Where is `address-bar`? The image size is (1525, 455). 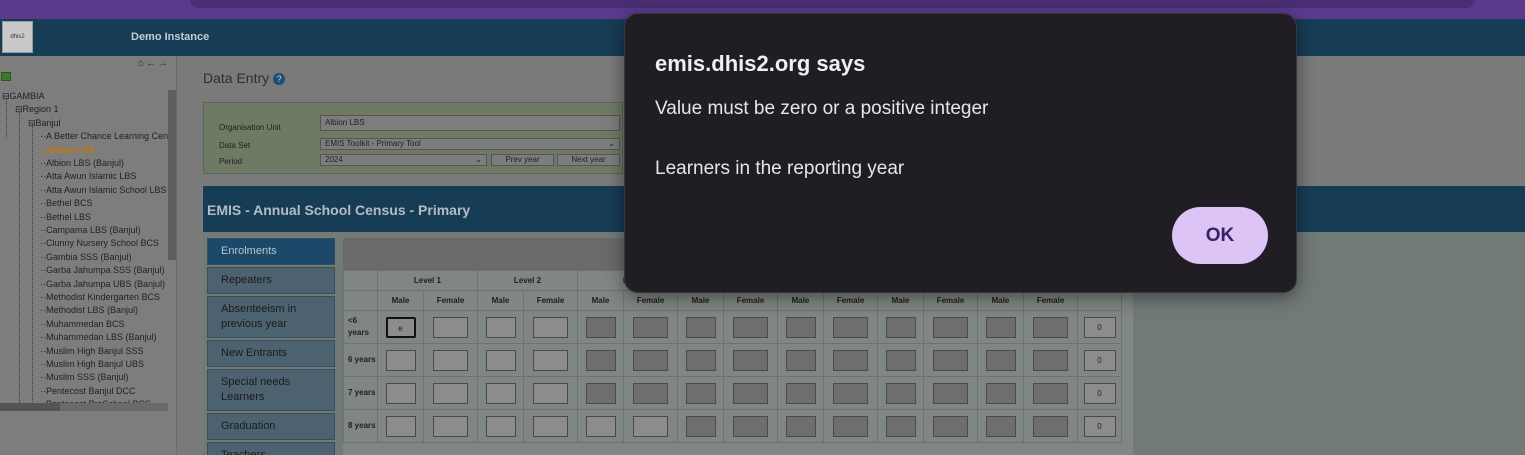 address-bar is located at coordinates (832, 4).